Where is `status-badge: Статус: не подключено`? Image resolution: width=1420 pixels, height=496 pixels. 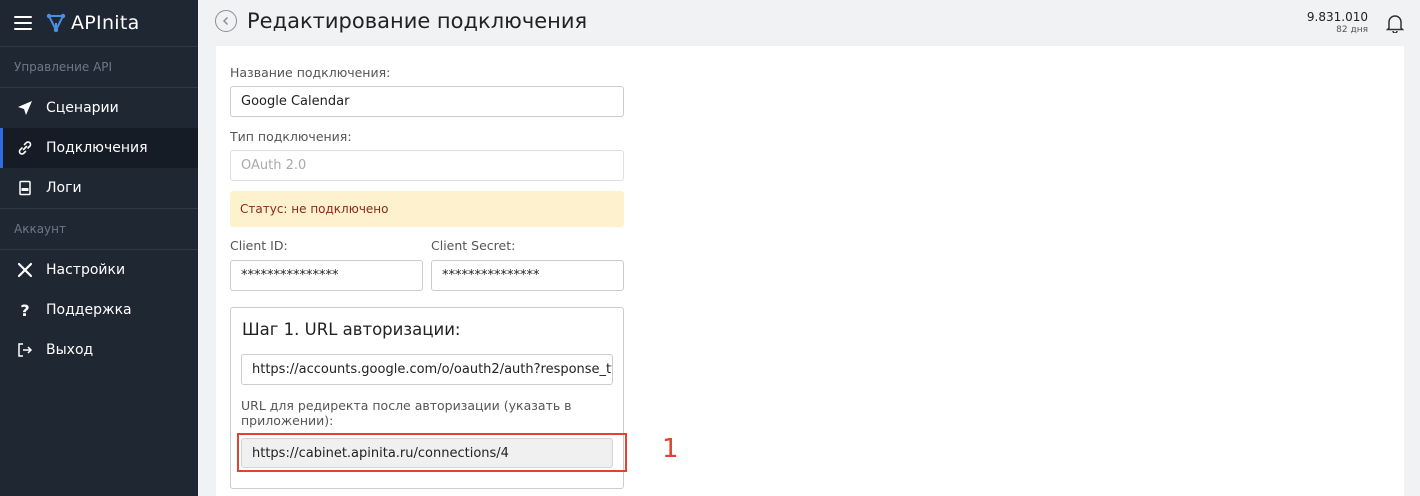
status-badge: Статус: не подключено is located at coordinates (427, 209).